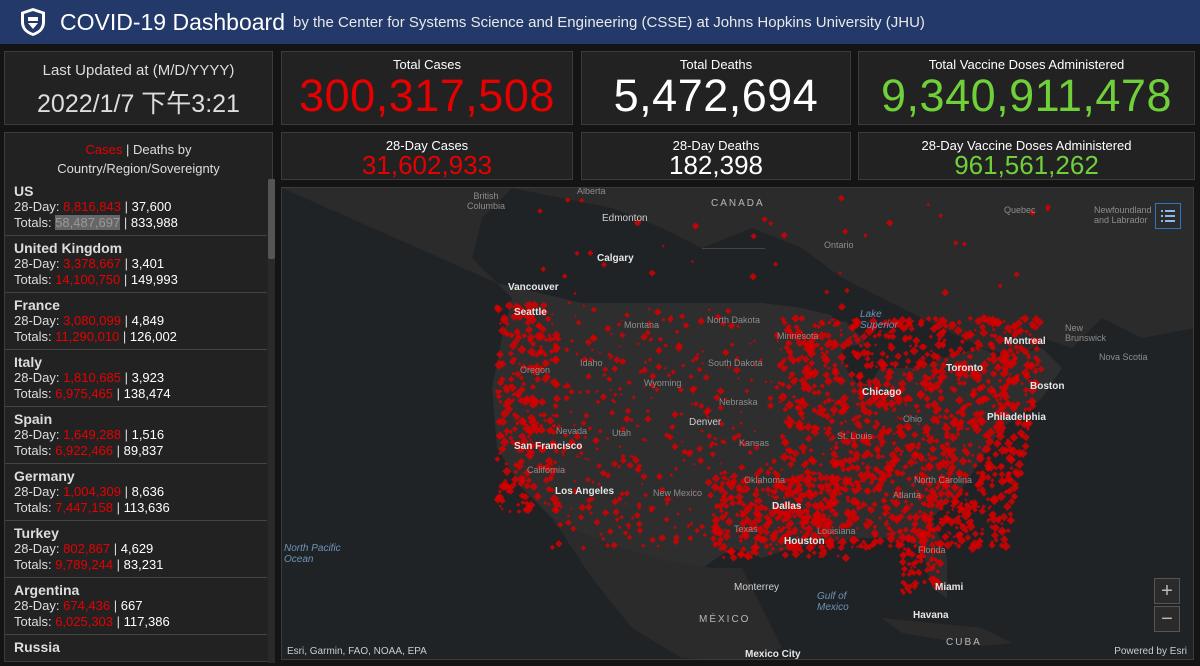  I want to click on country-28day-cases: 3,378,667, so click(92, 263).